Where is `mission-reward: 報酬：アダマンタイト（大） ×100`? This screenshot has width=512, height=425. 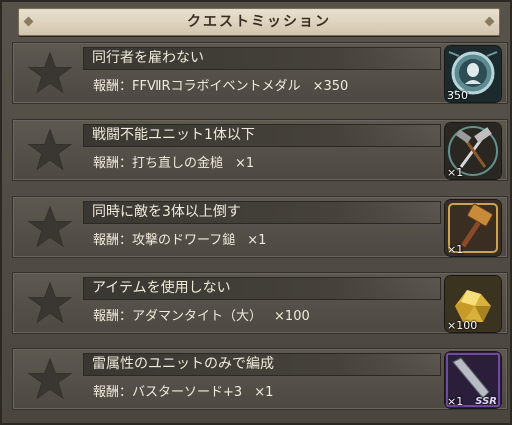 mission-reward: 報酬：アダマンタイト（大） ×100 is located at coordinates (268, 317).